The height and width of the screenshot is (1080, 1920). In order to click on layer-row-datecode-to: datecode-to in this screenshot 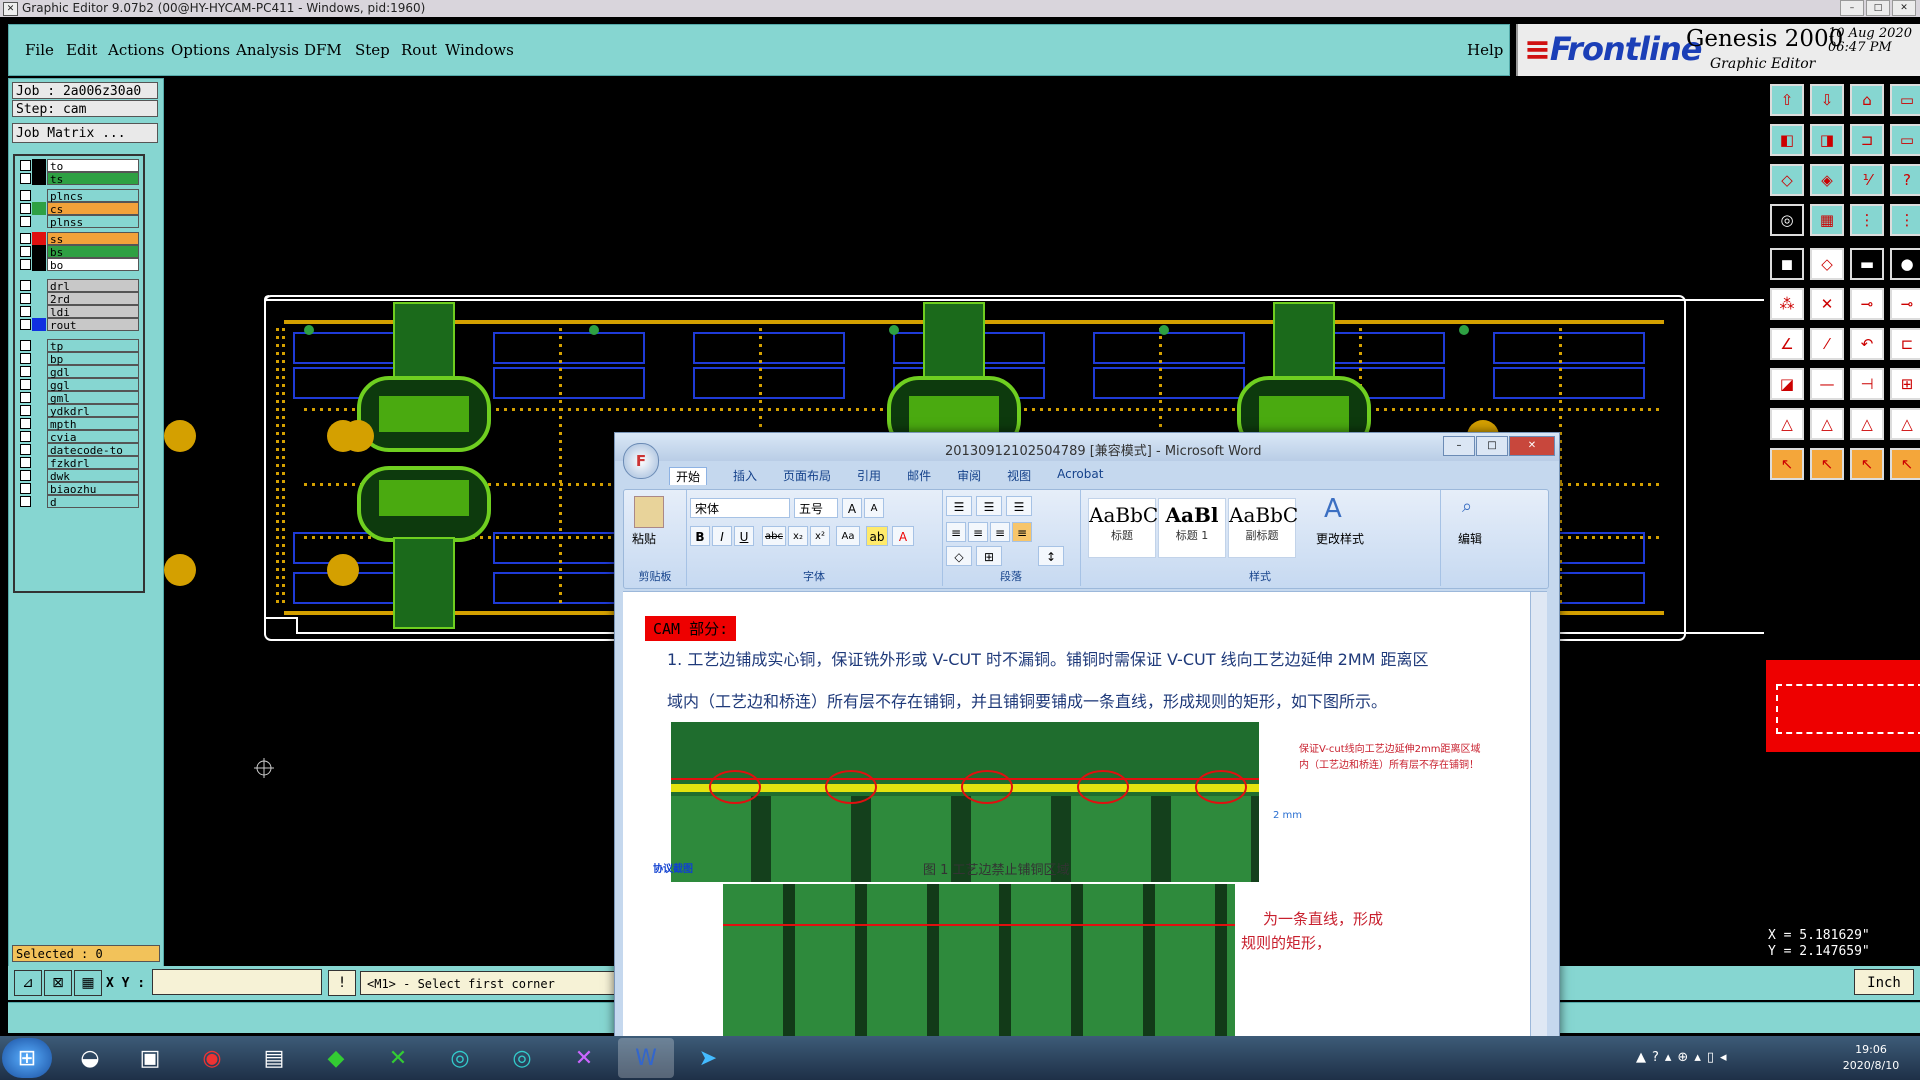, I will do `click(78, 450)`.